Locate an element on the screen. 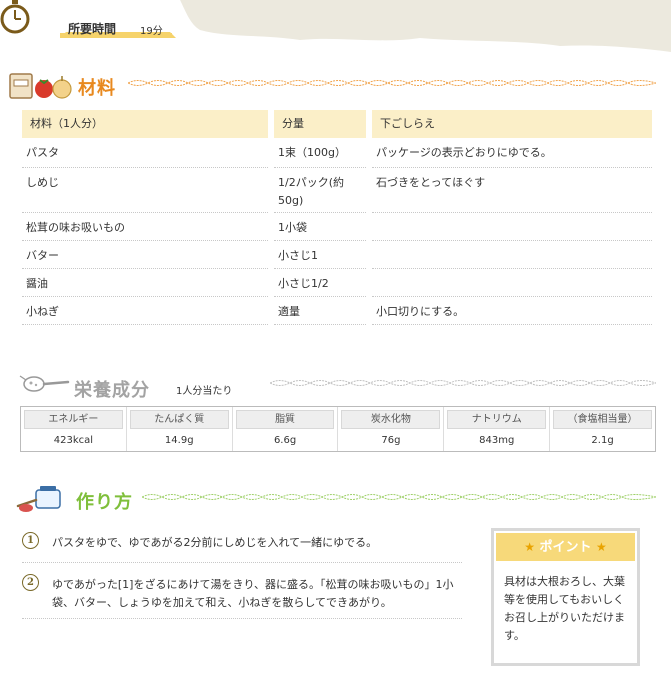 The image size is (671, 685). ingredient-name: パスタ is located at coordinates (145, 153).